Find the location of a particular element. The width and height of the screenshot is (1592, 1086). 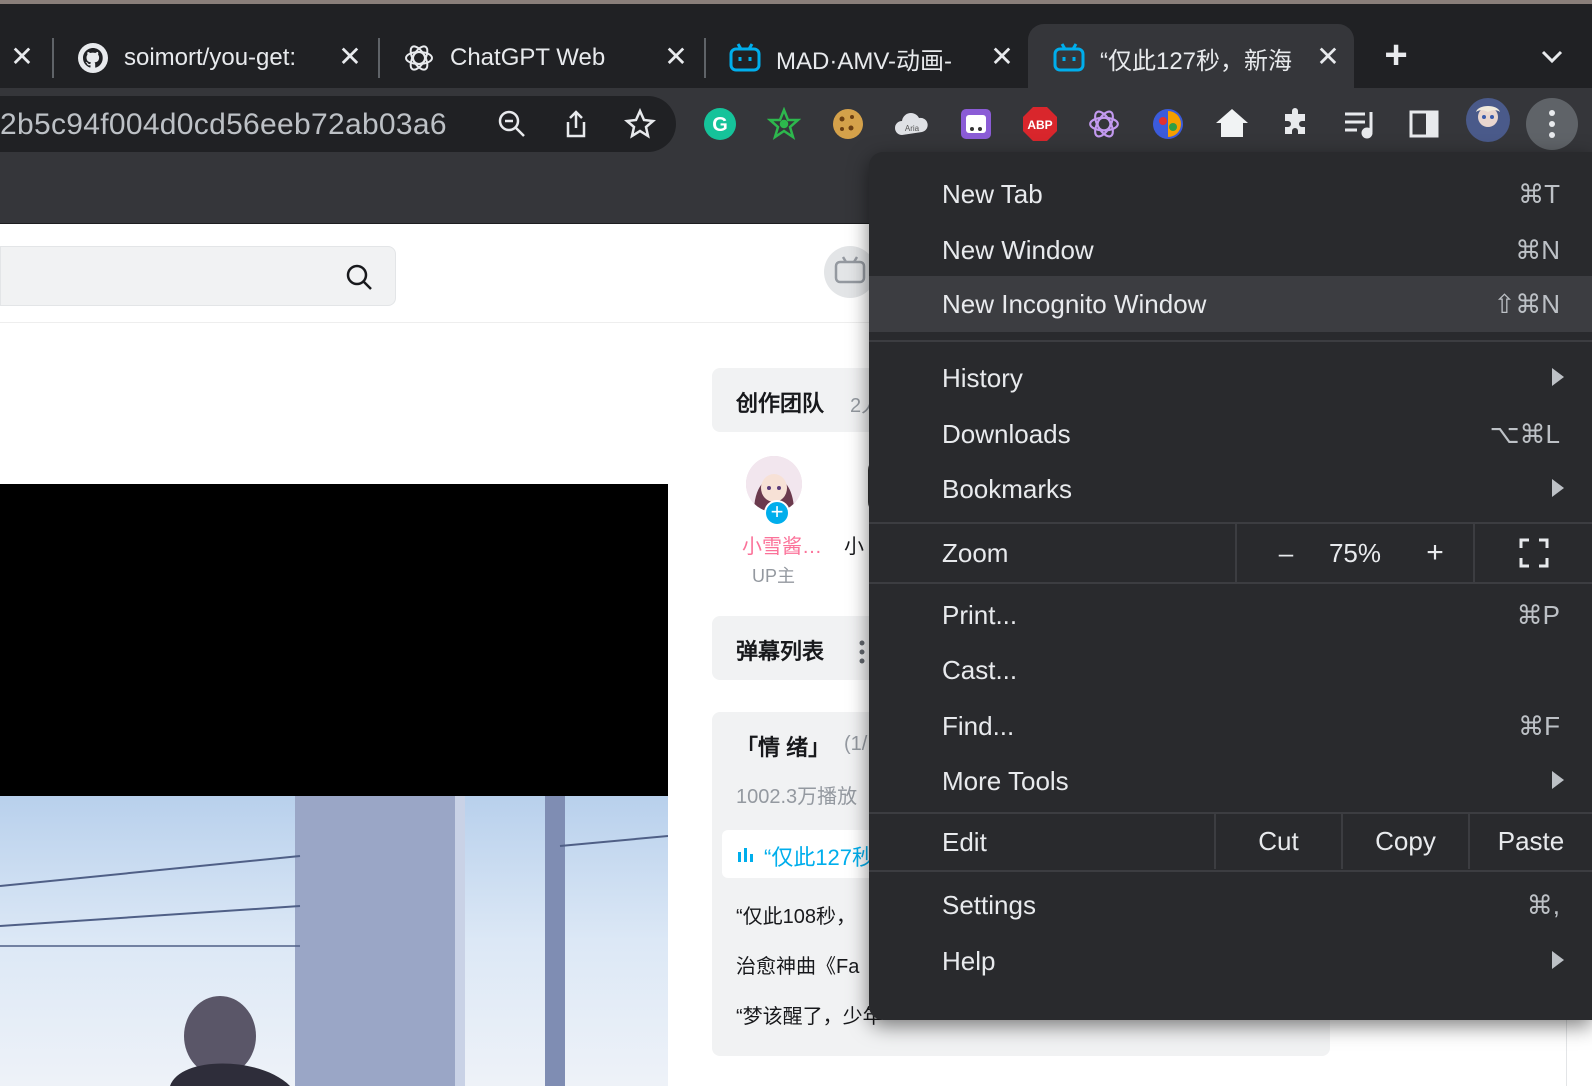

menu-item-history: History is located at coordinates (1230, 378).